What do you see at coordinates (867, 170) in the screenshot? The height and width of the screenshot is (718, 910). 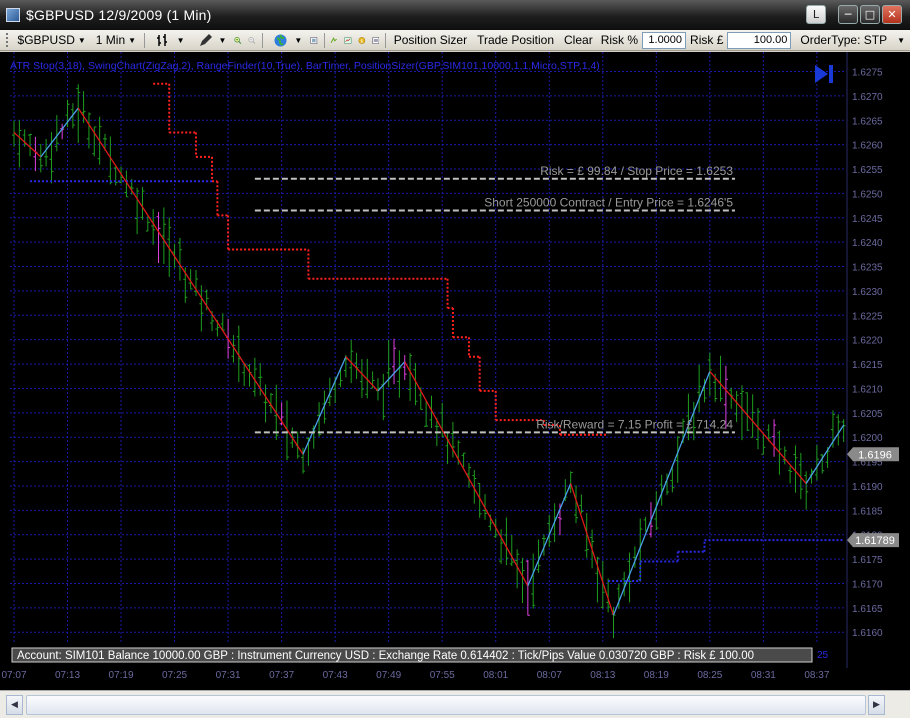 I see `y-tick-label: 1.6255` at bounding box center [867, 170].